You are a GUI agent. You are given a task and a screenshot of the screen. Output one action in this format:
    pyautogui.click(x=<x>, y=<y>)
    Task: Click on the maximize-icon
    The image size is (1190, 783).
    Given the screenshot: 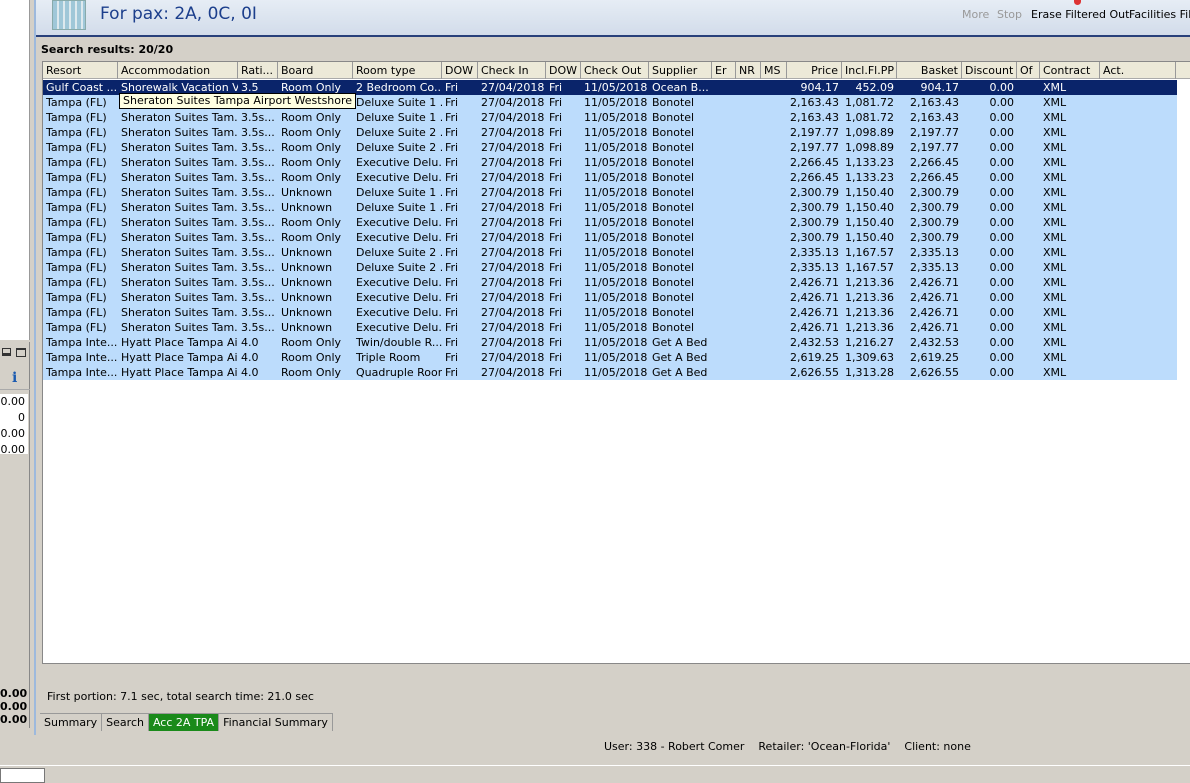 What is the action you would take?
    pyautogui.click(x=21, y=352)
    